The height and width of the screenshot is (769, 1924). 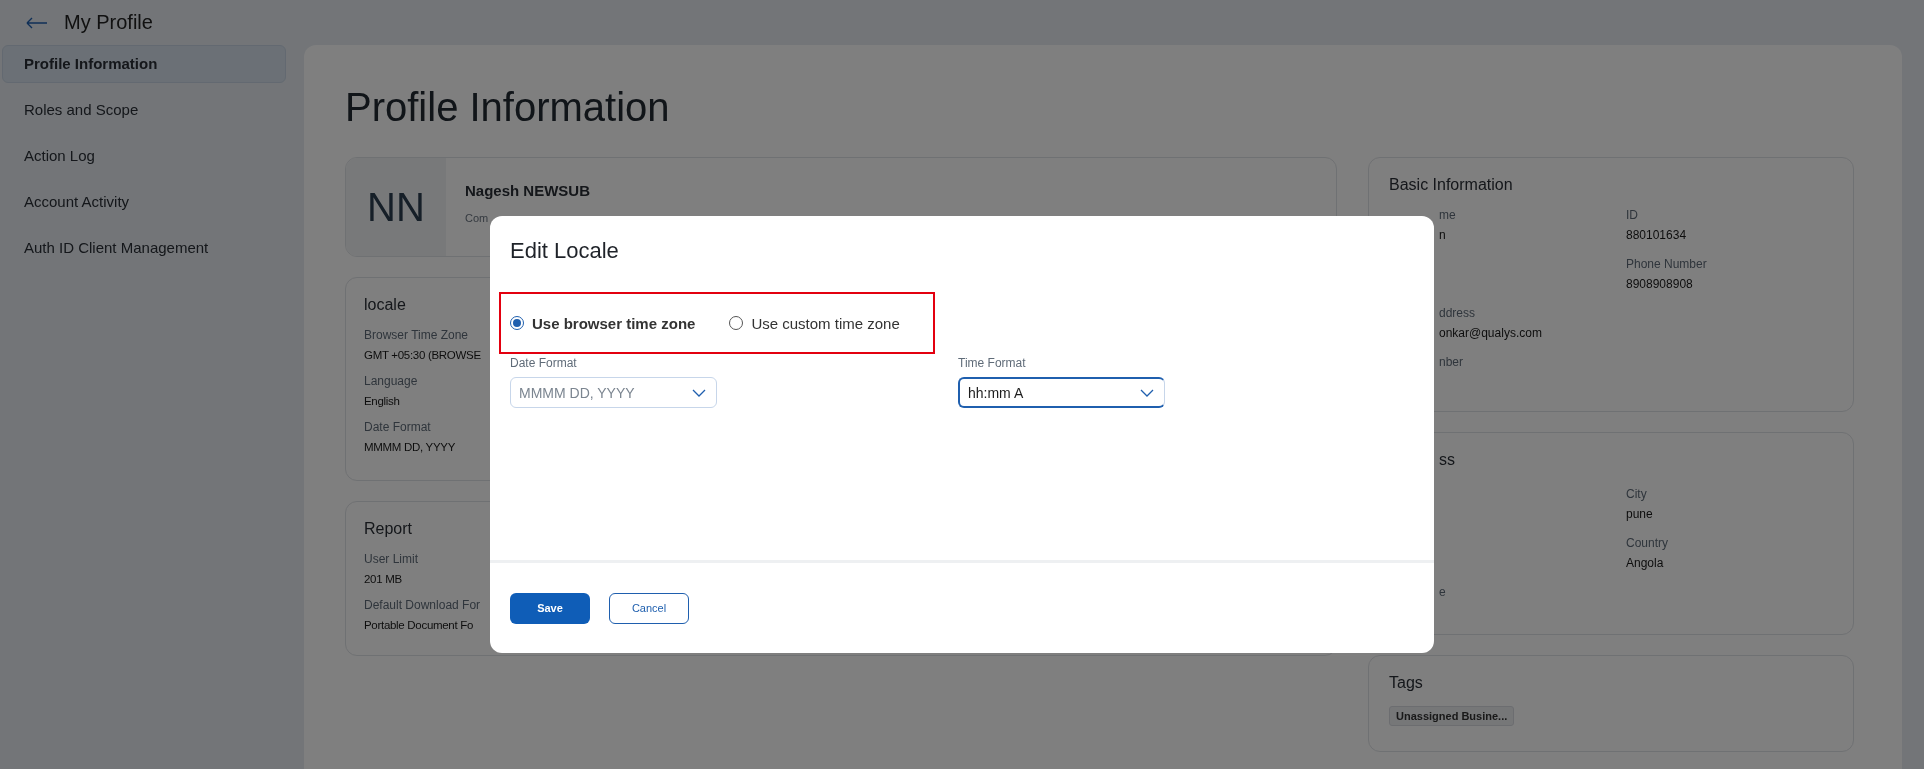 What do you see at coordinates (477, 218) in the screenshot?
I see `user-subtitle: Com` at bounding box center [477, 218].